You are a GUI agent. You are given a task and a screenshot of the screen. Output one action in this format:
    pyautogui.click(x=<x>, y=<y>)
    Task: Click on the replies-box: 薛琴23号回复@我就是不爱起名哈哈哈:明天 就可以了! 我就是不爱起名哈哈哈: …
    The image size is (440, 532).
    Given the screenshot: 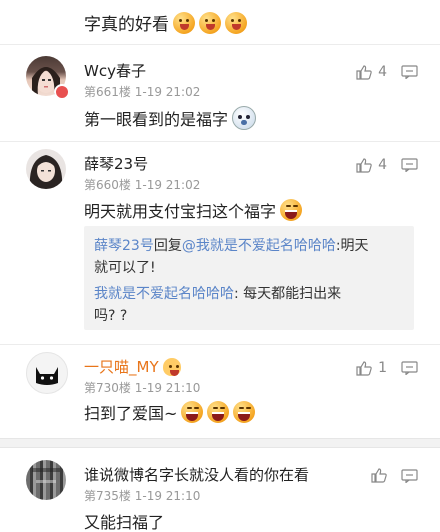 What is the action you would take?
    pyautogui.click(x=249, y=278)
    